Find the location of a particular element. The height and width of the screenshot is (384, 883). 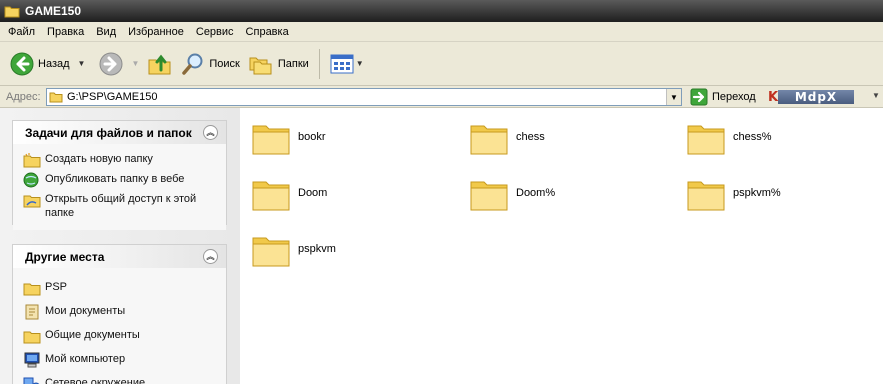

title-bar: GAME150 is located at coordinates (441, 11).